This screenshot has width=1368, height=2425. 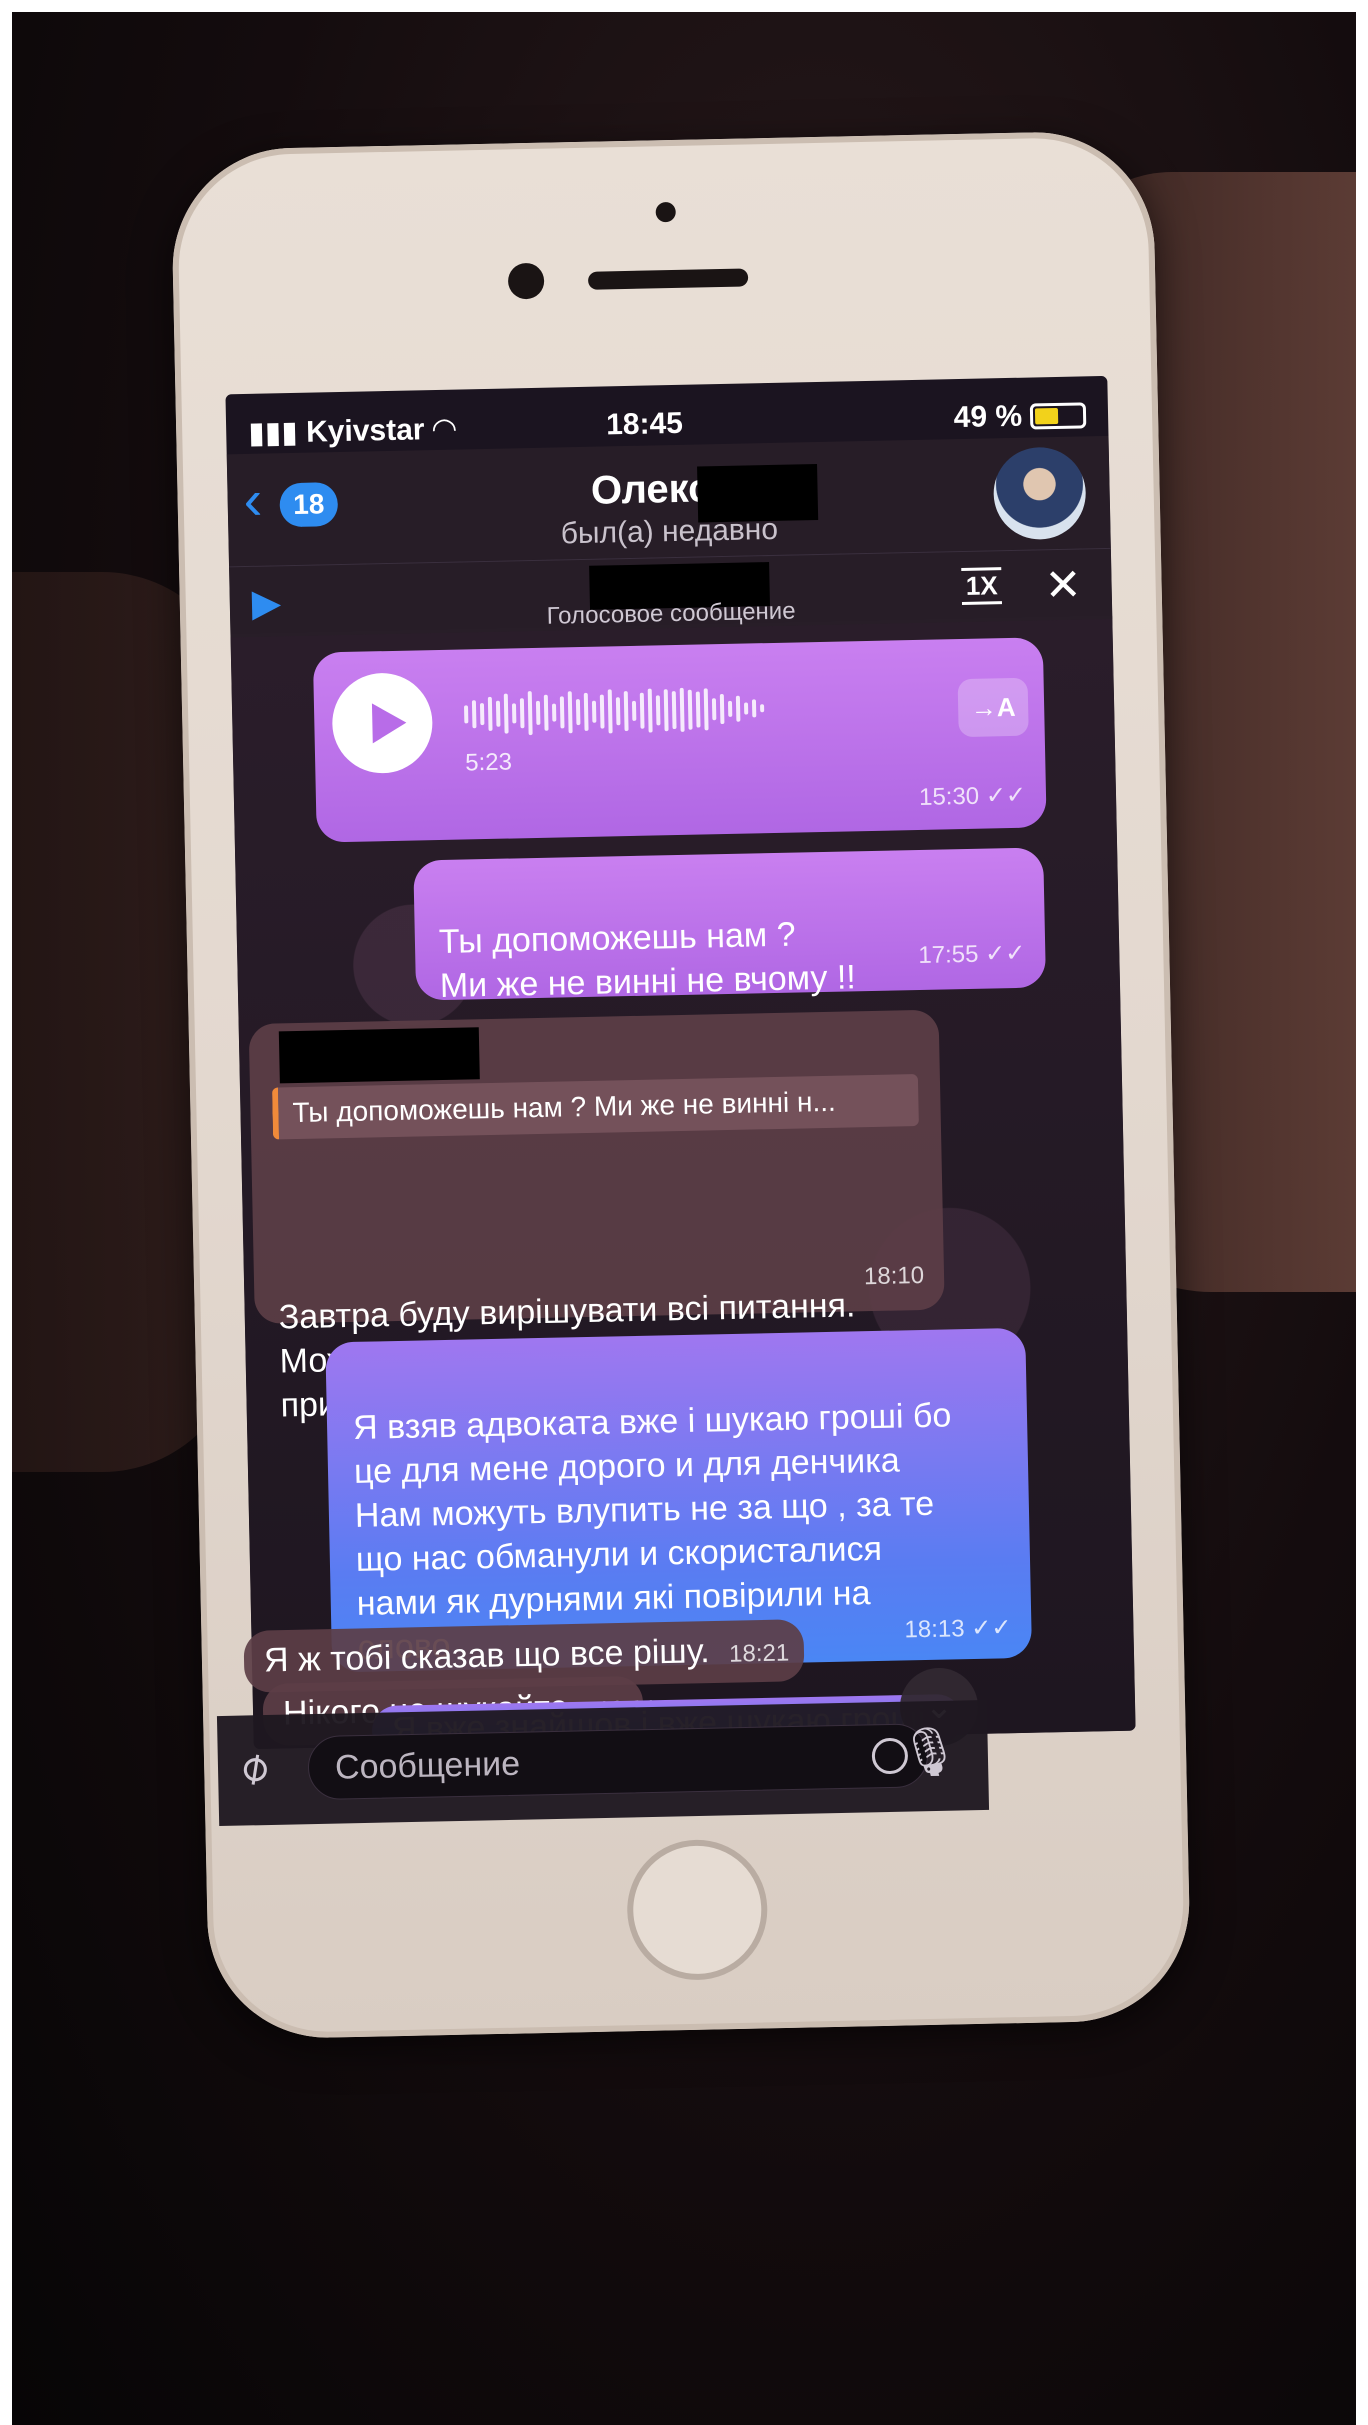 I want to click on status-battery: 49 %, so click(x=1020, y=416).